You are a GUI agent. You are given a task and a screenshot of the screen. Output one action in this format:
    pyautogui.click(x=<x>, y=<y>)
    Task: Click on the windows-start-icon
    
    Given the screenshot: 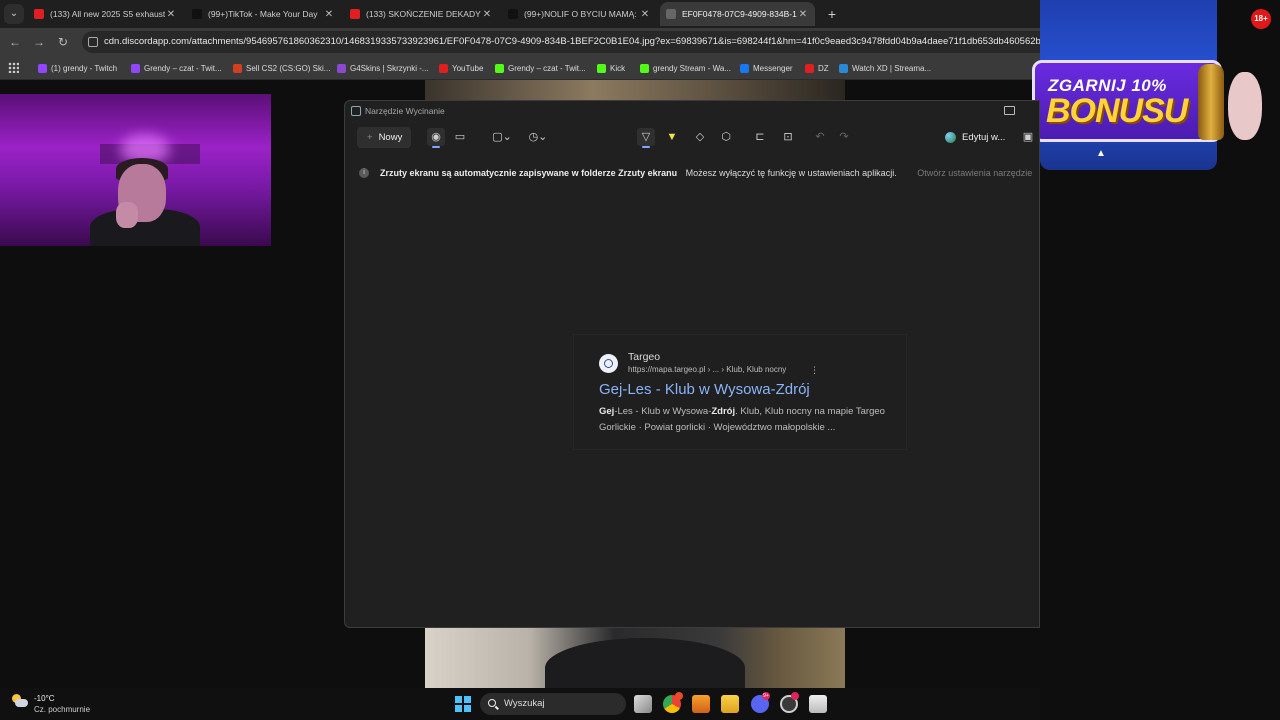 What is the action you would take?
    pyautogui.click(x=463, y=704)
    